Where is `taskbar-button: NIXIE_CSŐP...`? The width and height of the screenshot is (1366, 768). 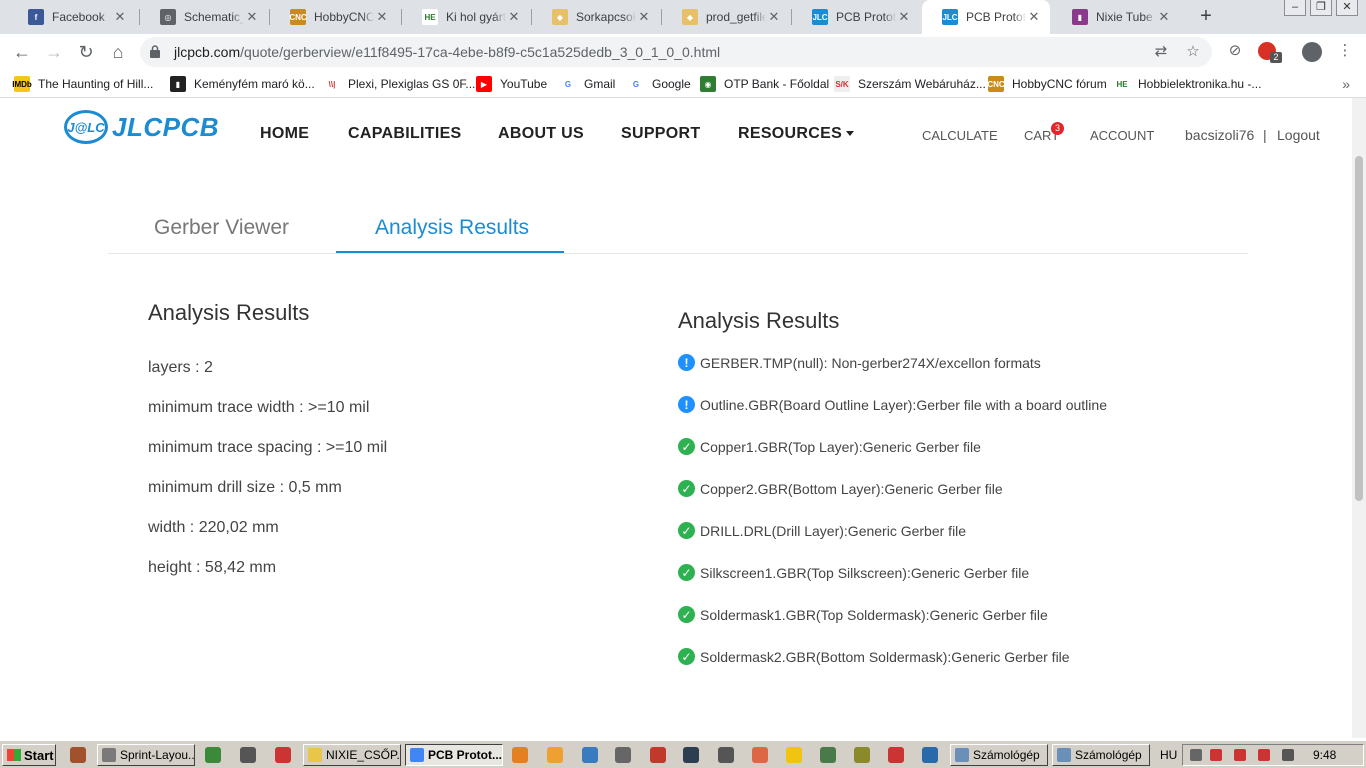
taskbar-button: NIXIE_CSŐP... is located at coordinates (352, 755).